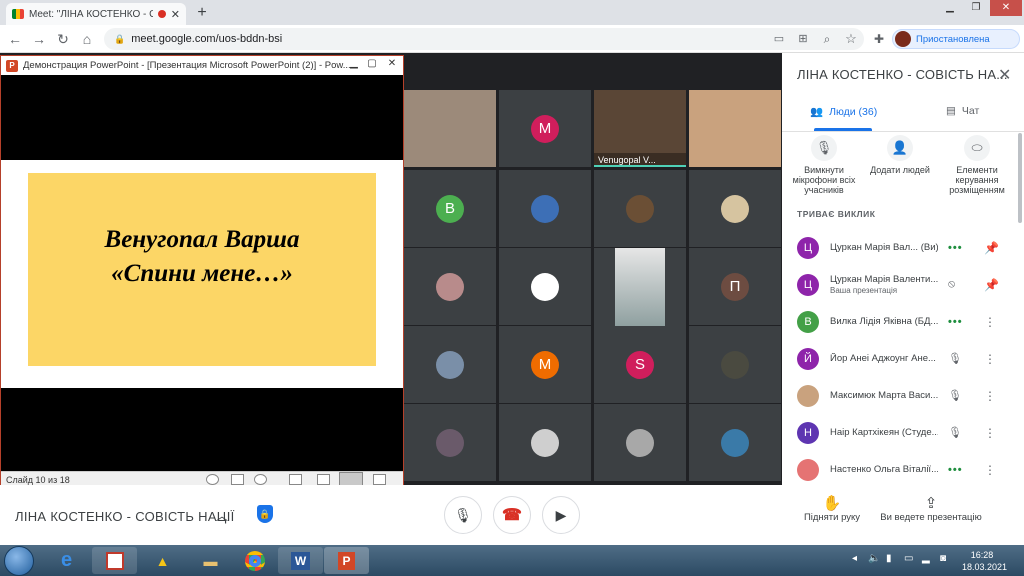 Image resolution: width=1024 pixels, height=576 pixels. I want to click on display-icon: ▭, so click(908, 558).